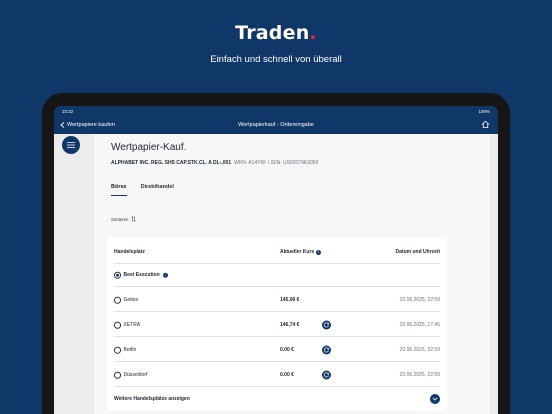  Describe the element at coordinates (277, 275) in the screenshot. I see `table-row-best-execution: Best Execution i` at that location.